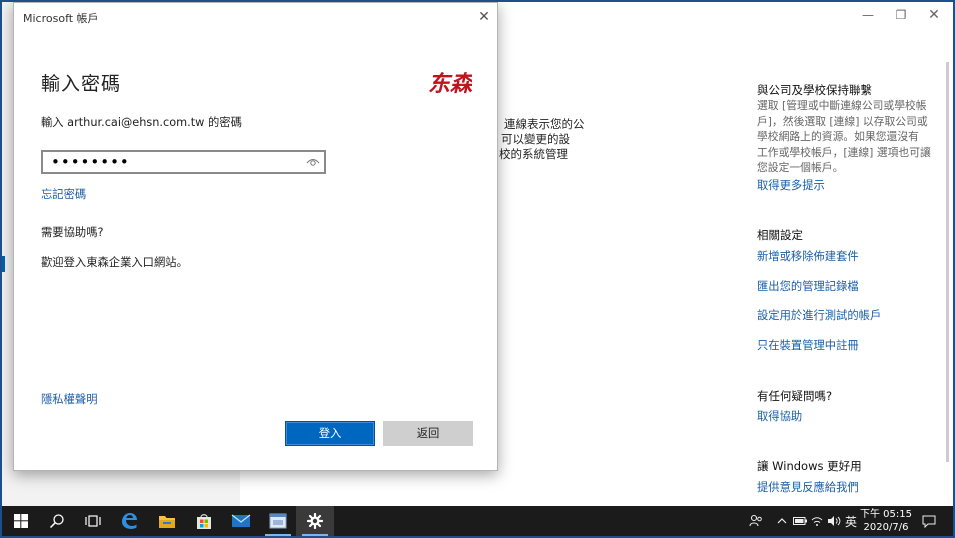 Image resolution: width=955 pixels, height=538 pixels. I want to click on help-text: 歡迎登入東森企業入口網站。, so click(114, 262).